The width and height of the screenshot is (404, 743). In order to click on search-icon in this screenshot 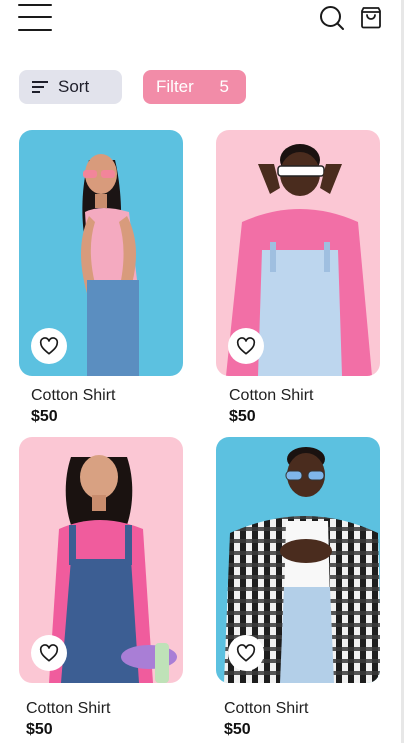, I will do `click(332, 18)`.